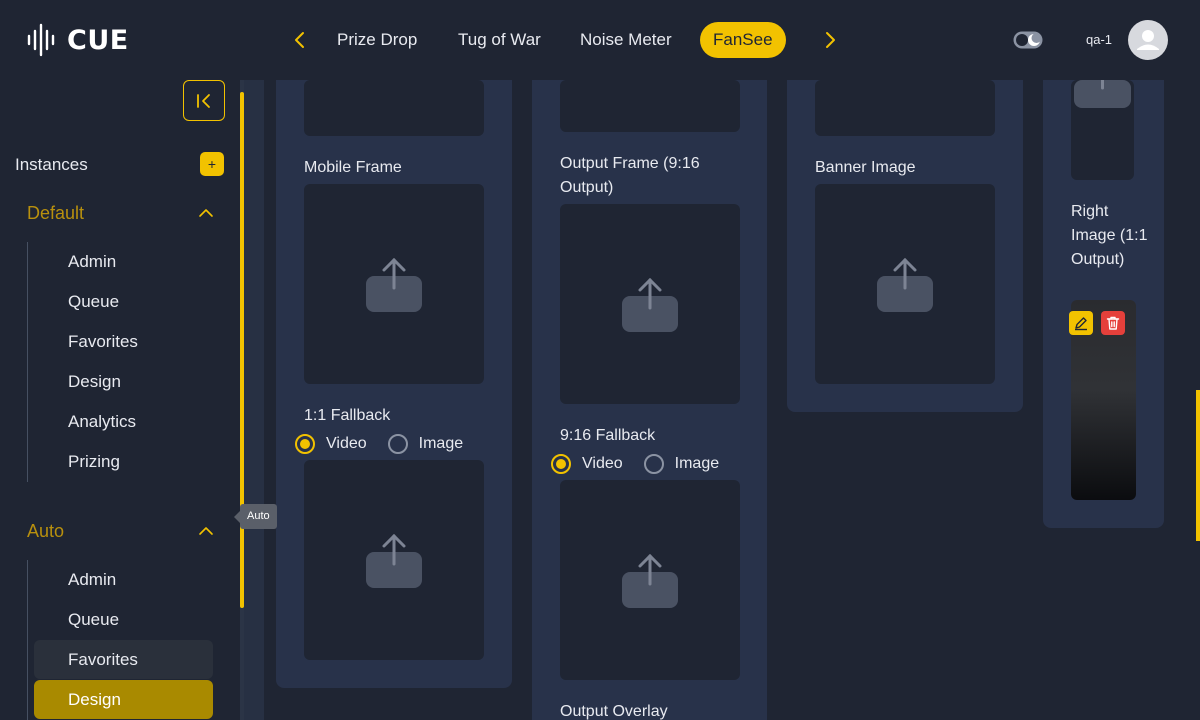  What do you see at coordinates (499, 40) in the screenshot?
I see `tab-tug-of-war: Tug of War` at bounding box center [499, 40].